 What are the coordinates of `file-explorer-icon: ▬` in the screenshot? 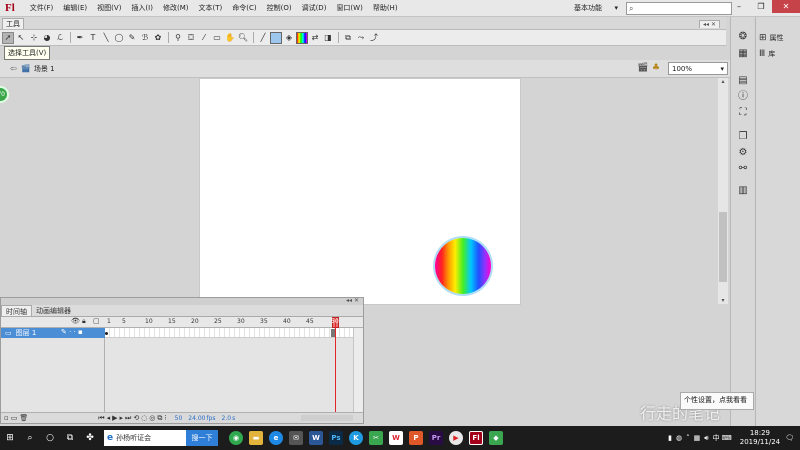 It's located at (256, 438).